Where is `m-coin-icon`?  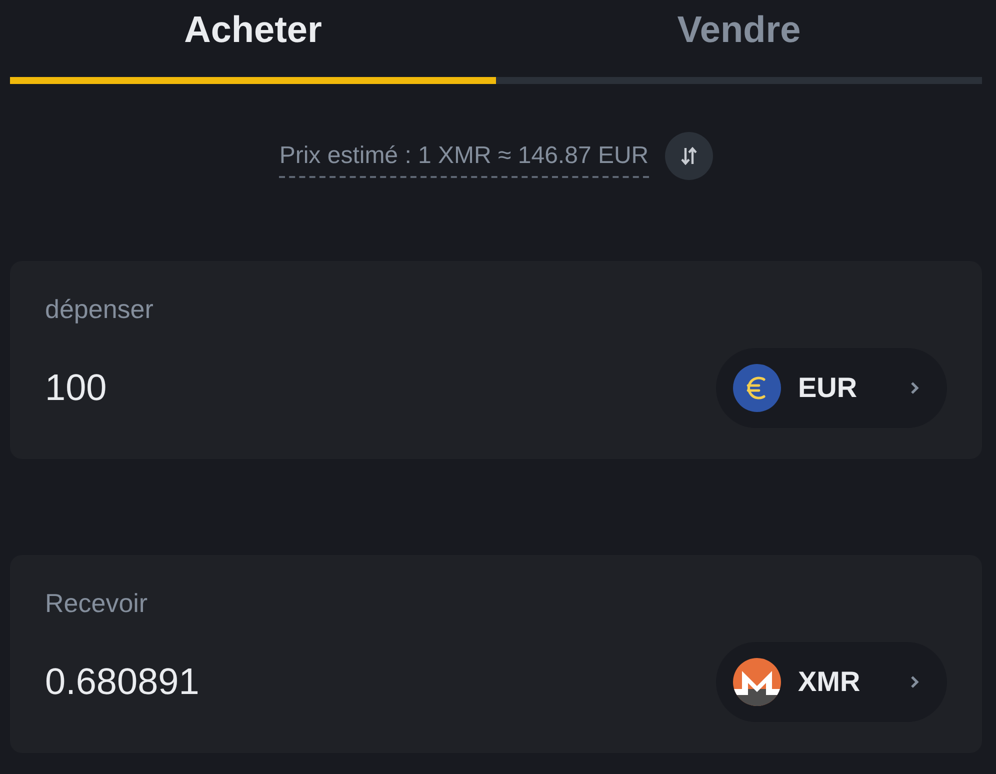 m-coin-icon is located at coordinates (757, 682).